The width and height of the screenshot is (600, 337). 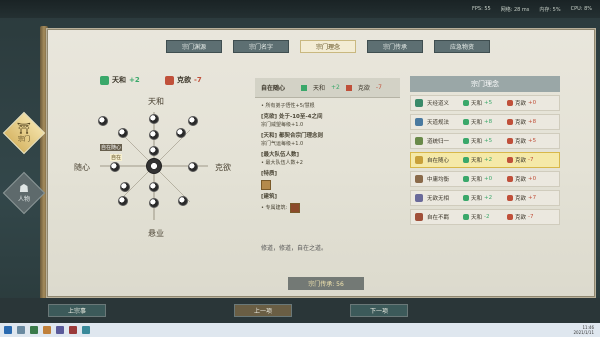 What do you see at coordinates (154, 166) in the screenshot?
I see `center-node` at bounding box center [154, 166].